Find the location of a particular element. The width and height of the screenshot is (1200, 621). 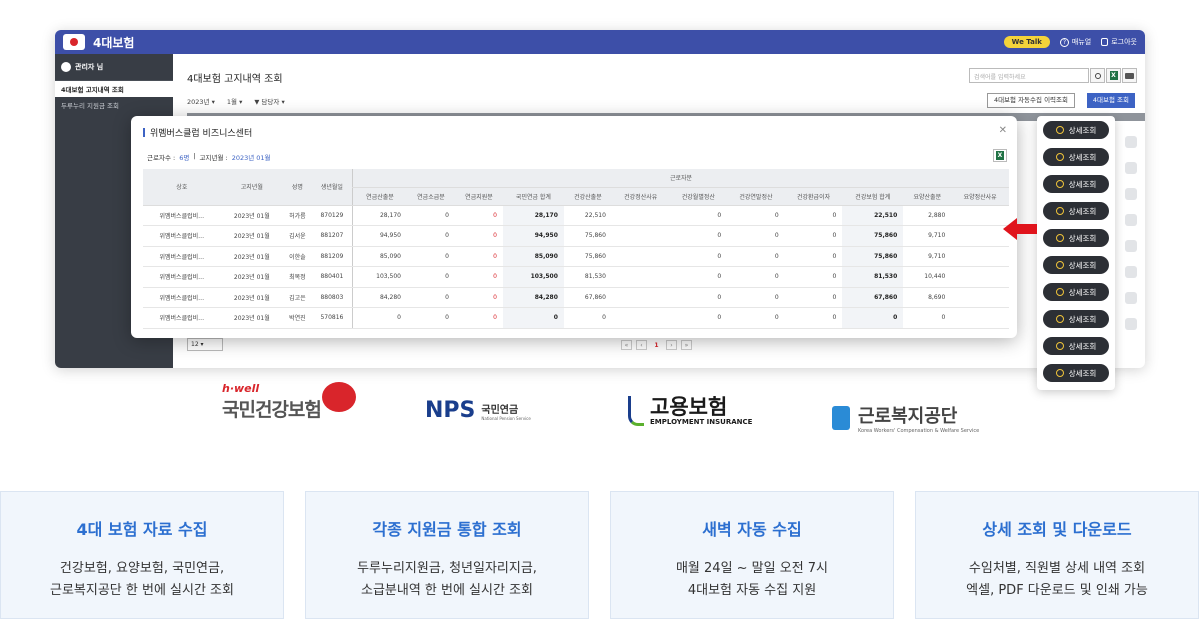

feature-title: 4대 보험 자료 수집 is located at coordinates (142, 529).